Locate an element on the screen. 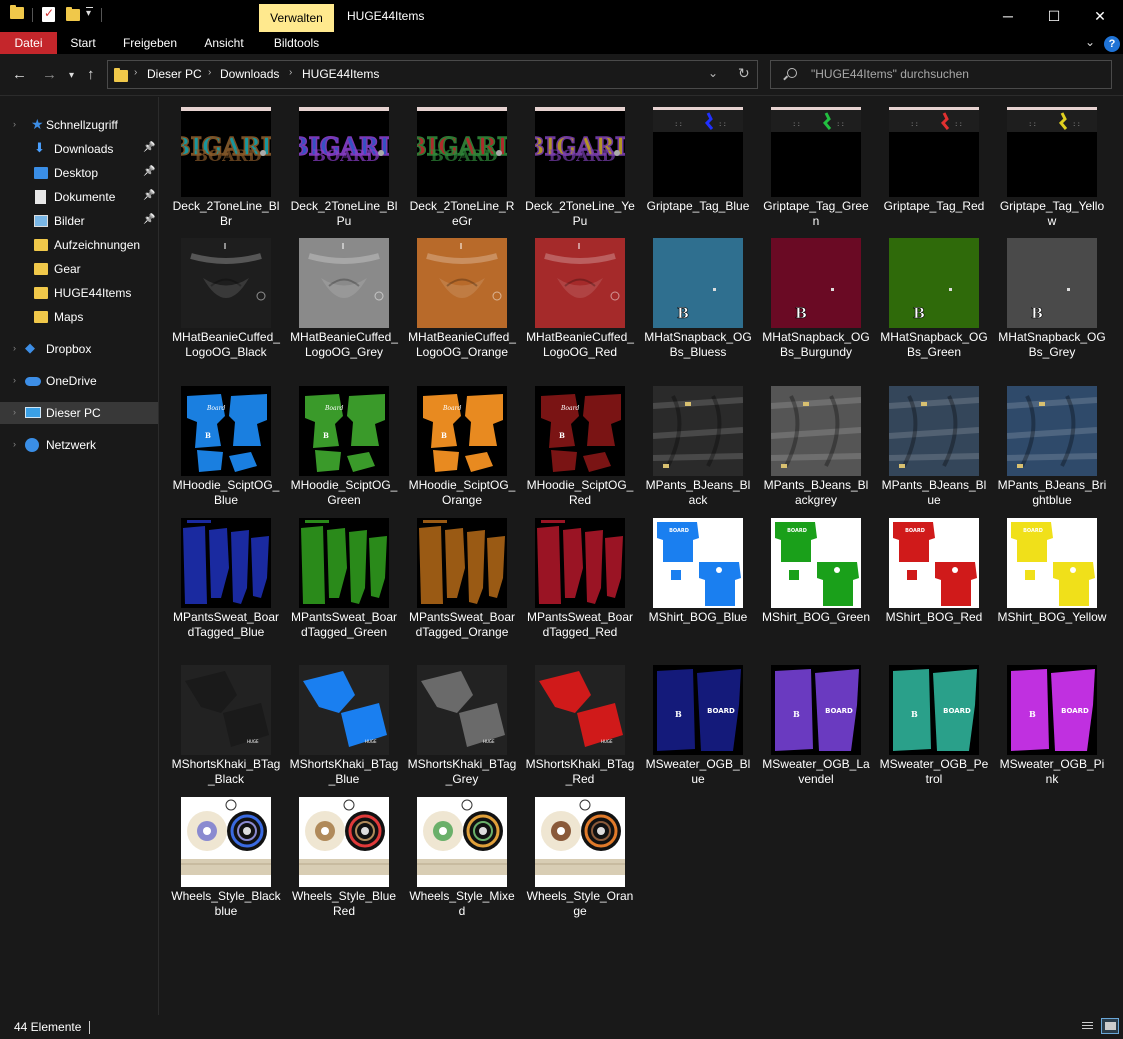 This screenshot has height=1039, width=1123. sidebar-item-schnellzugriff: › ★ Schnellzugriff is located at coordinates (79, 125).